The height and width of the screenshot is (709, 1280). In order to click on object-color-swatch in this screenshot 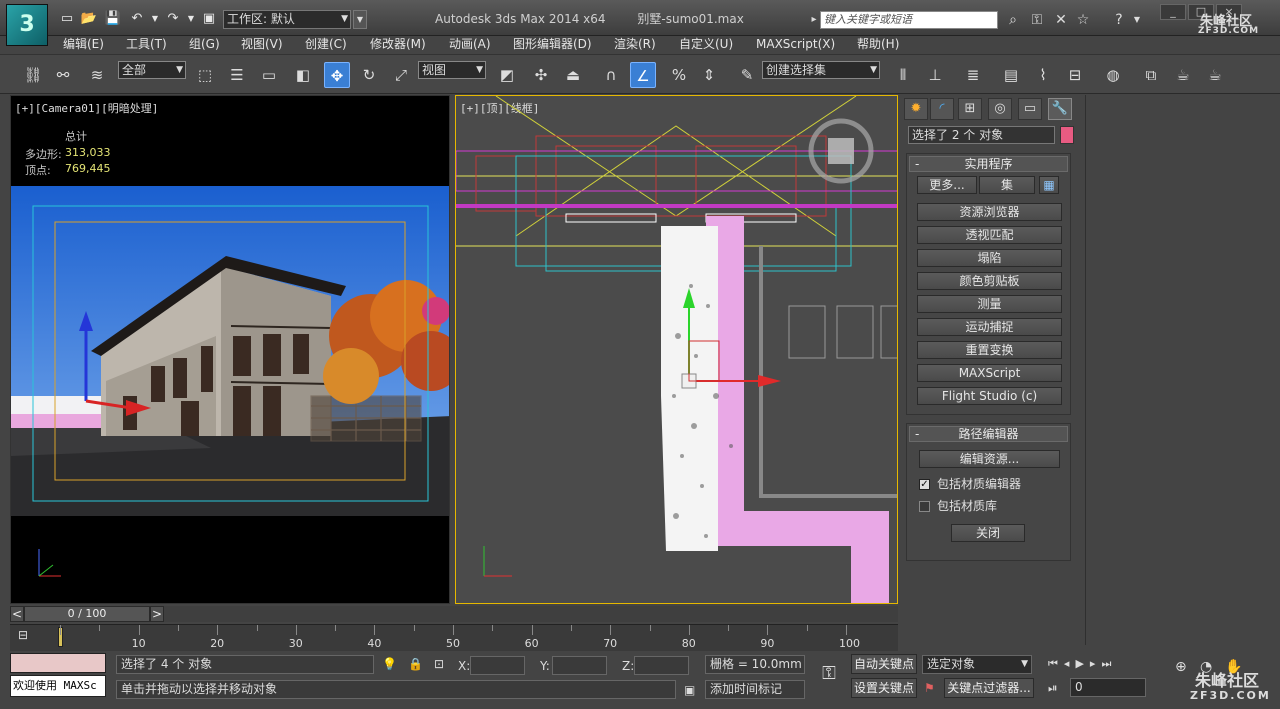, I will do `click(1067, 135)`.